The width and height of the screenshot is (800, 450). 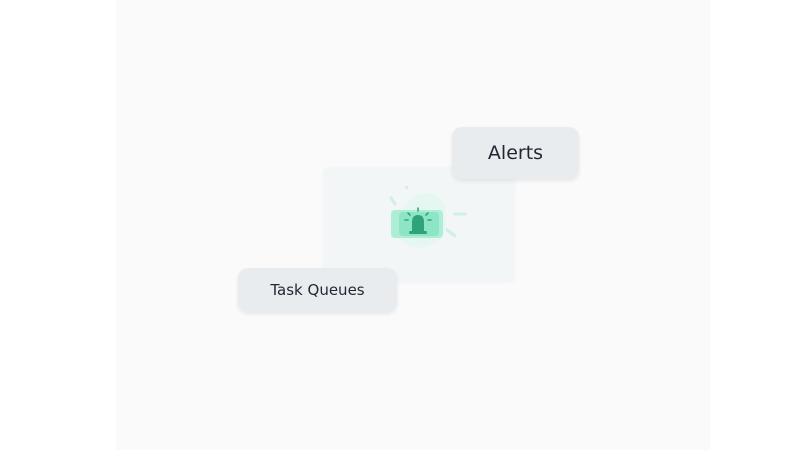 What do you see at coordinates (428, 217) in the screenshot?
I see `bell-glow-graphic` at bounding box center [428, 217].